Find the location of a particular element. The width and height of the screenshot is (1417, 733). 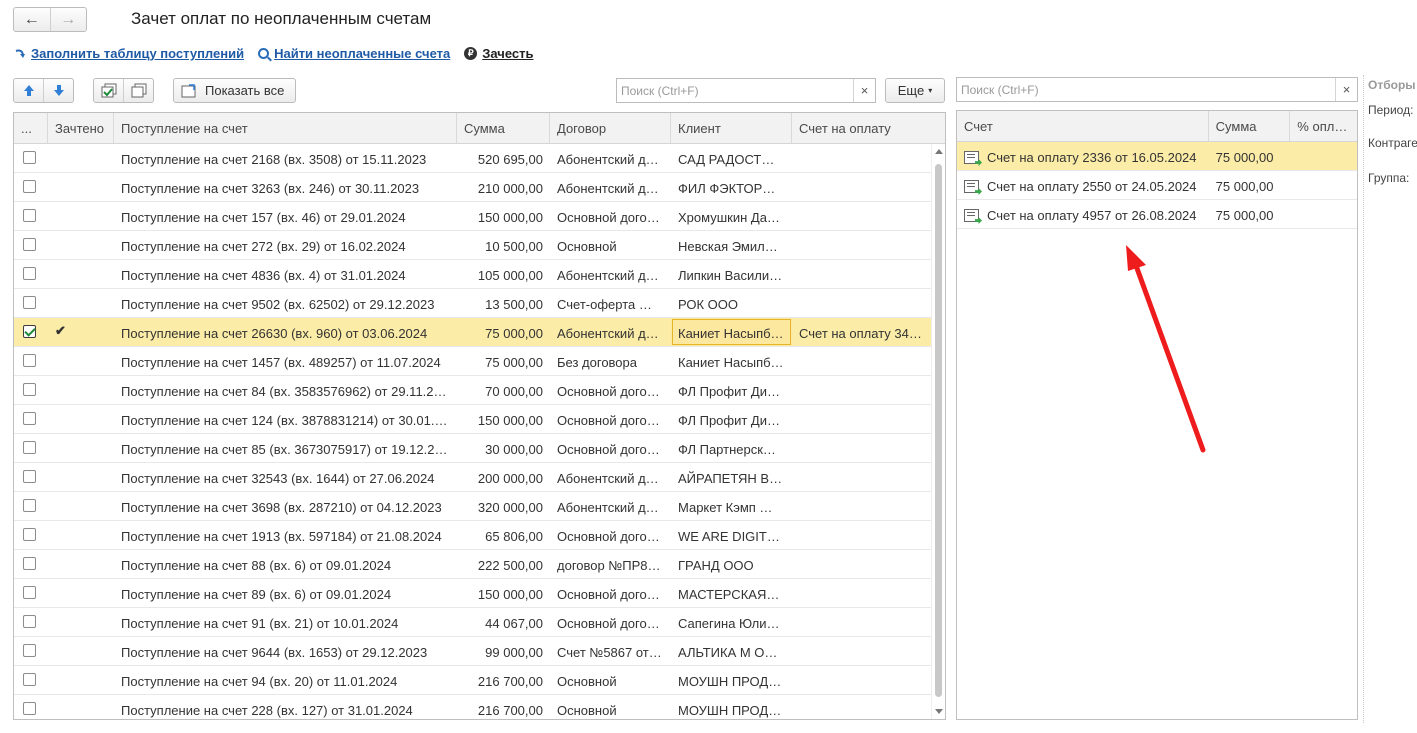

find-unpaid-command: Найти неоплаченные счета is located at coordinates (354, 53).